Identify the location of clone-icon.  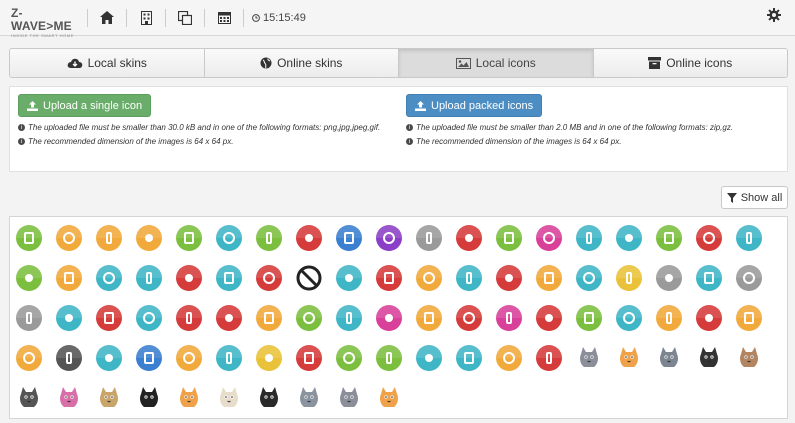
(185, 18).